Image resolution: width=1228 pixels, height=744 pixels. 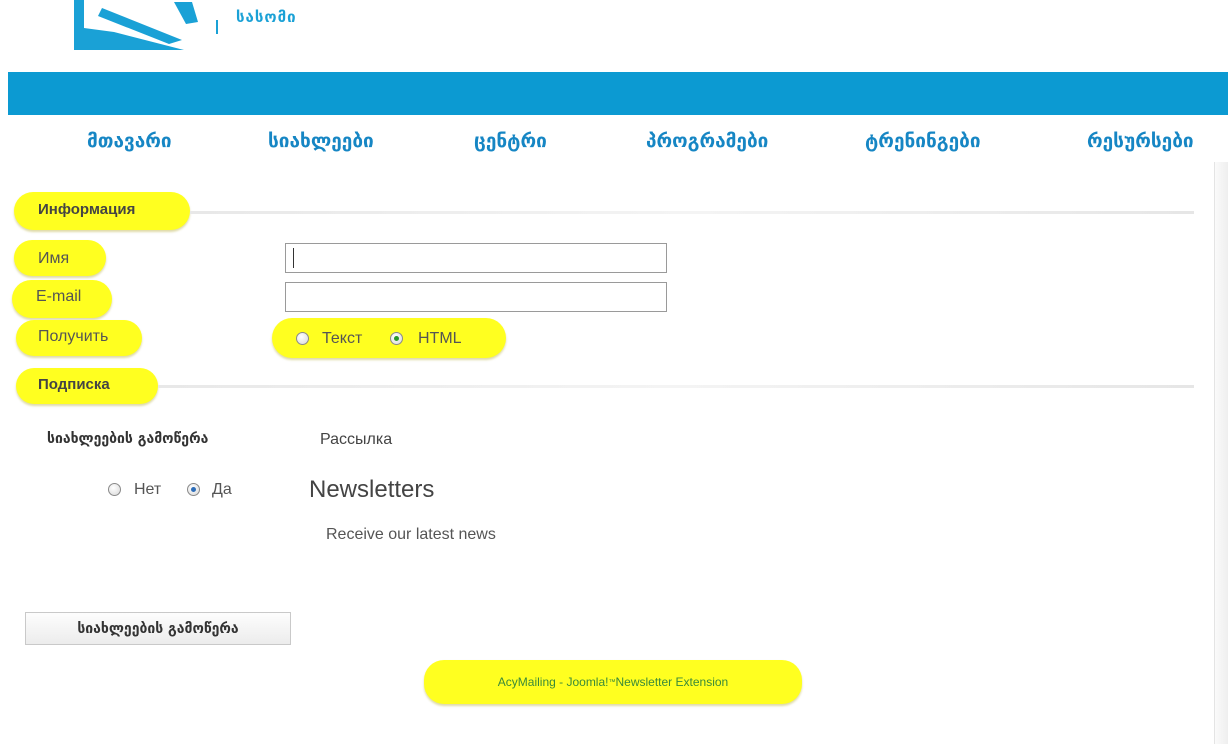 What do you see at coordinates (222, 490) in the screenshot?
I see `subscribe-yes-label: Да` at bounding box center [222, 490].